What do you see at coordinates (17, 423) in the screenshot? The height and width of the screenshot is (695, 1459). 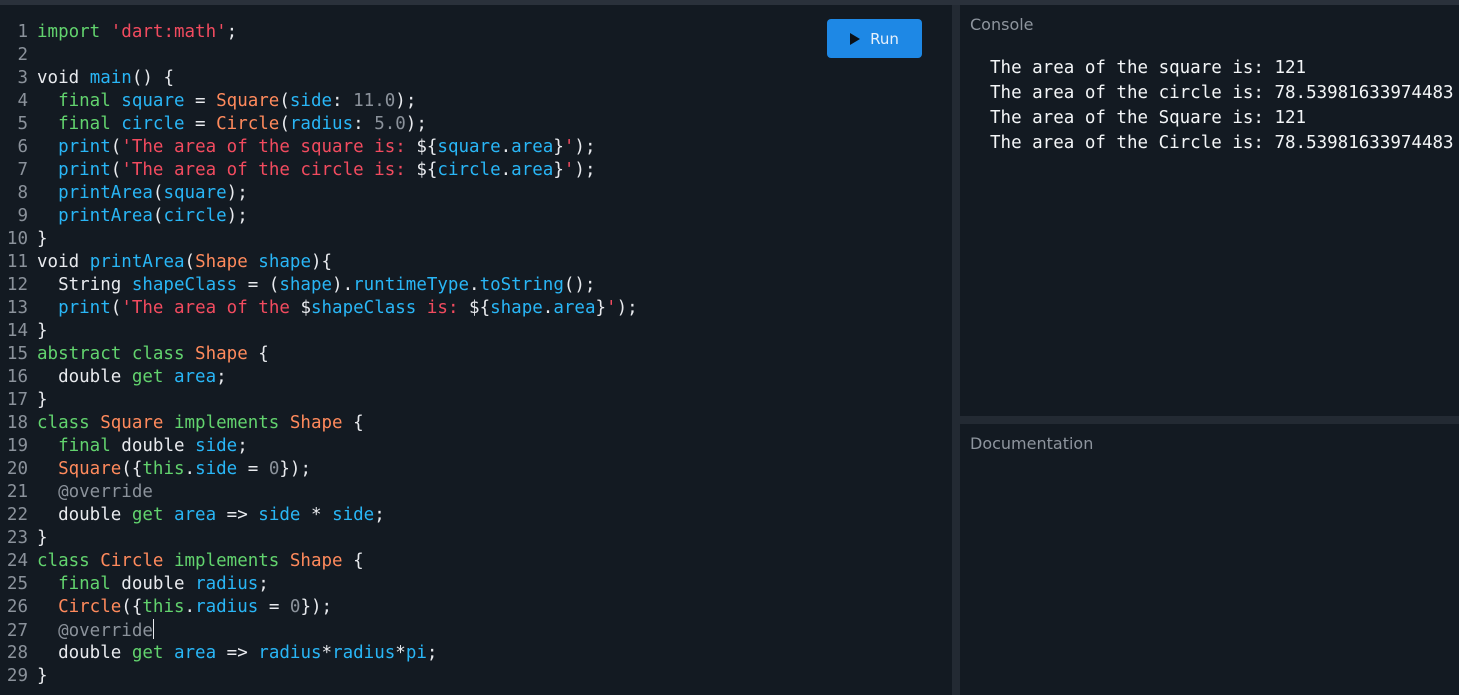 I see `line-number: 18` at bounding box center [17, 423].